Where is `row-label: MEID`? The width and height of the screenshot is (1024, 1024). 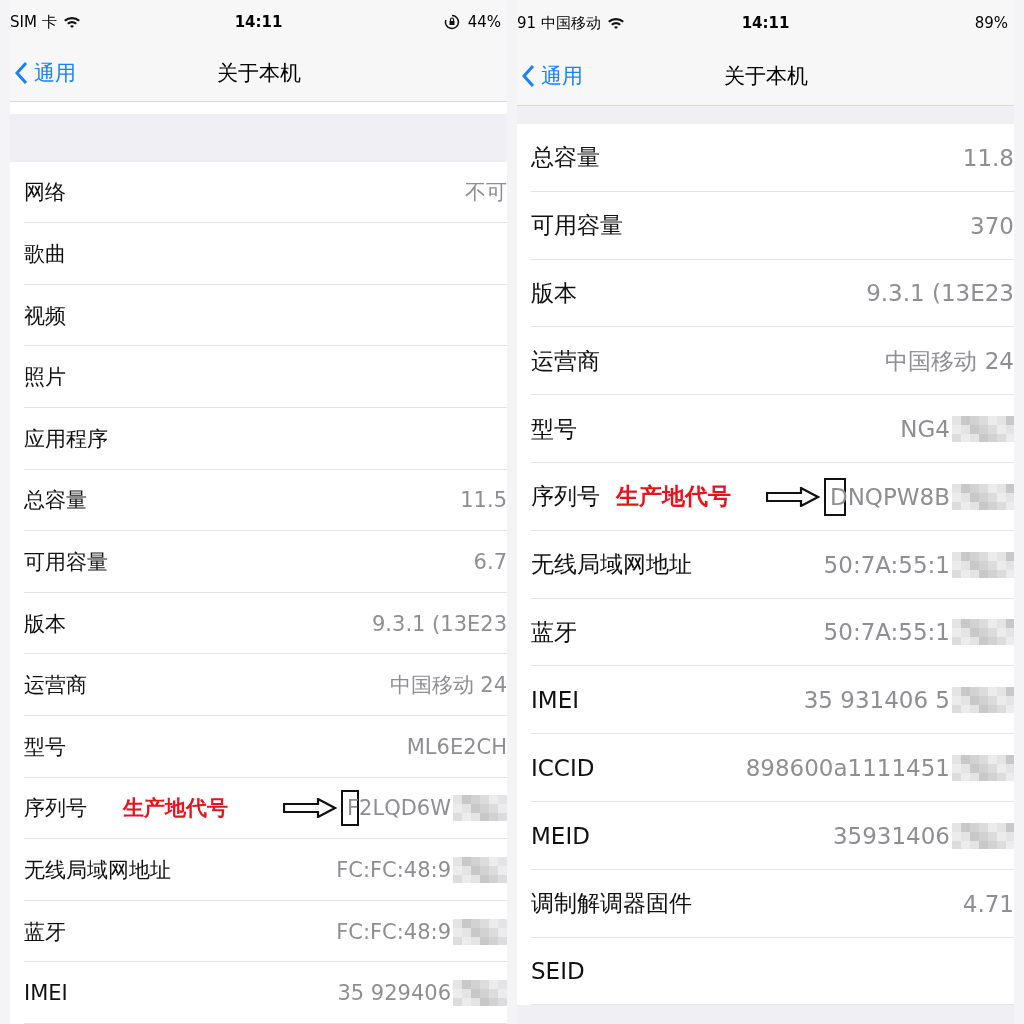
row-label: MEID is located at coordinates (560, 835).